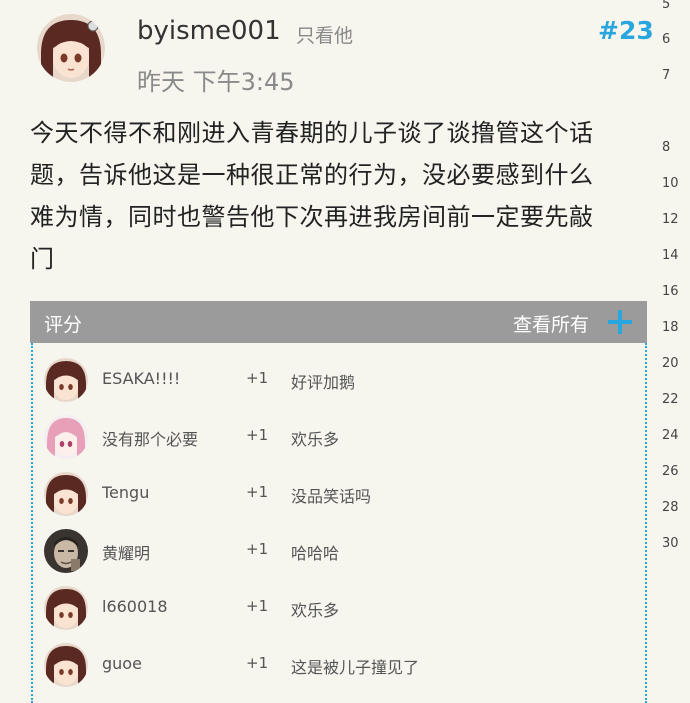  I want to click on rating-row: ESAKA!!!! +1 好评加鹅, so click(339, 379).